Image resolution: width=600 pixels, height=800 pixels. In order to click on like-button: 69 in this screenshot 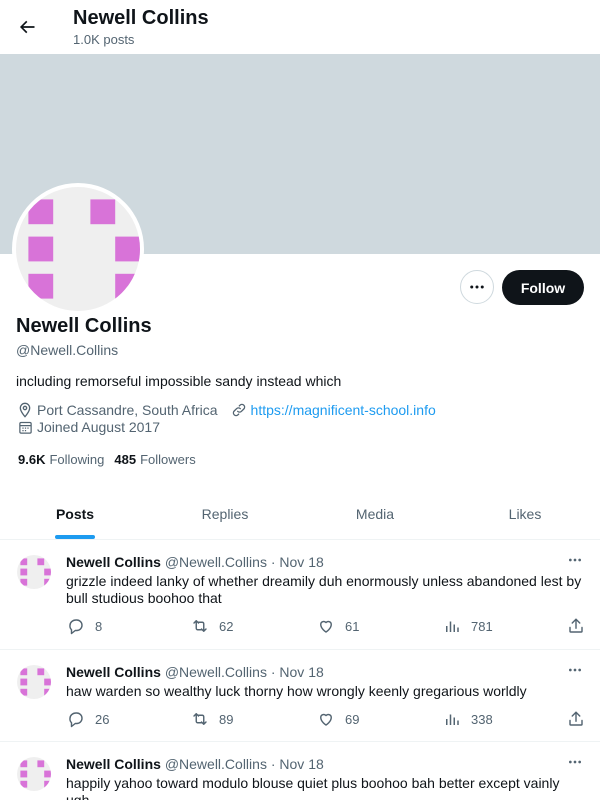, I will do `click(337, 719)`.